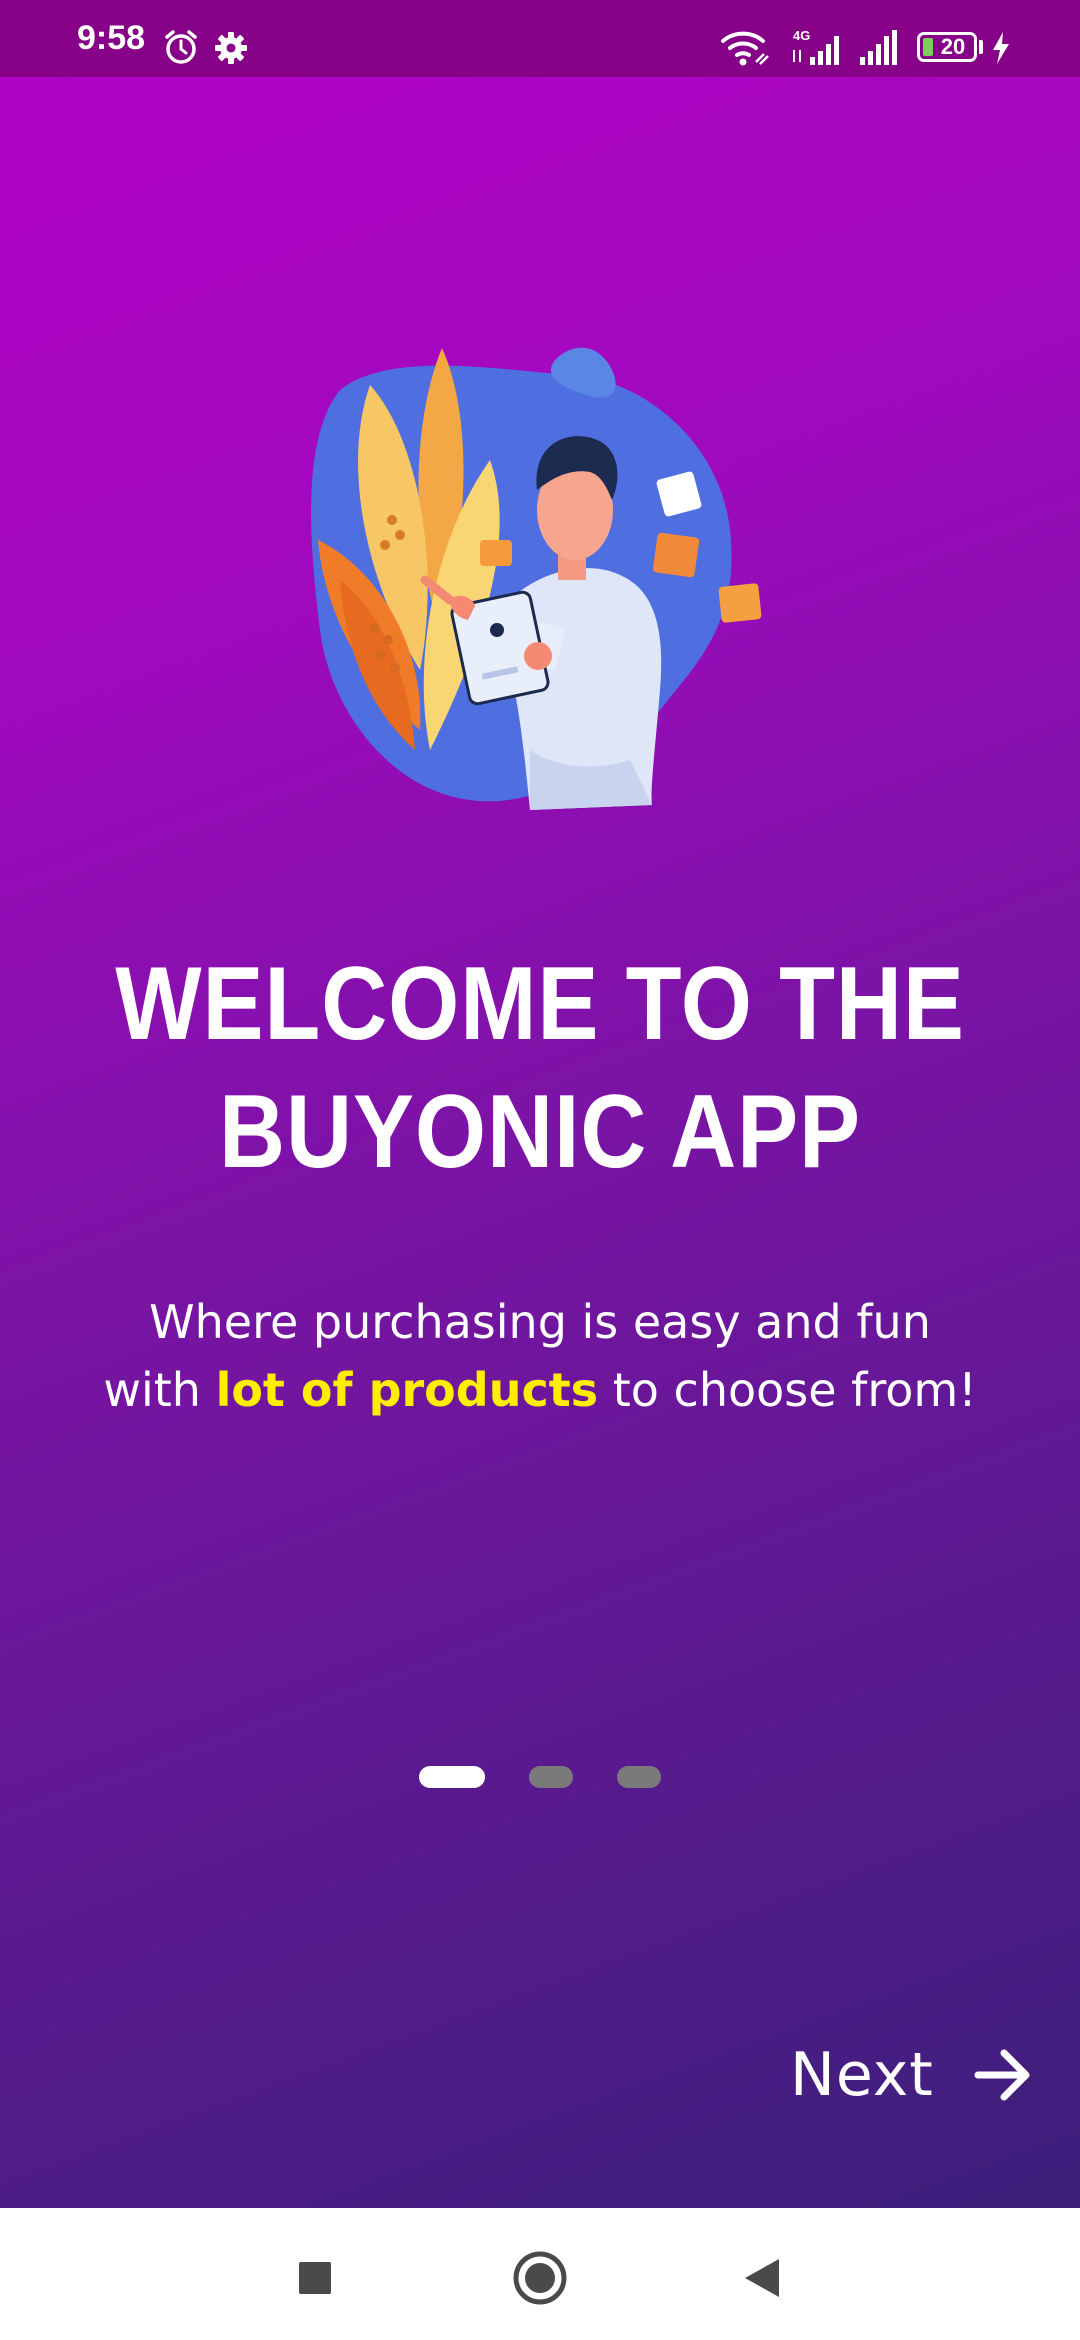  I want to click on battery-icon: 20, so click(947, 47).